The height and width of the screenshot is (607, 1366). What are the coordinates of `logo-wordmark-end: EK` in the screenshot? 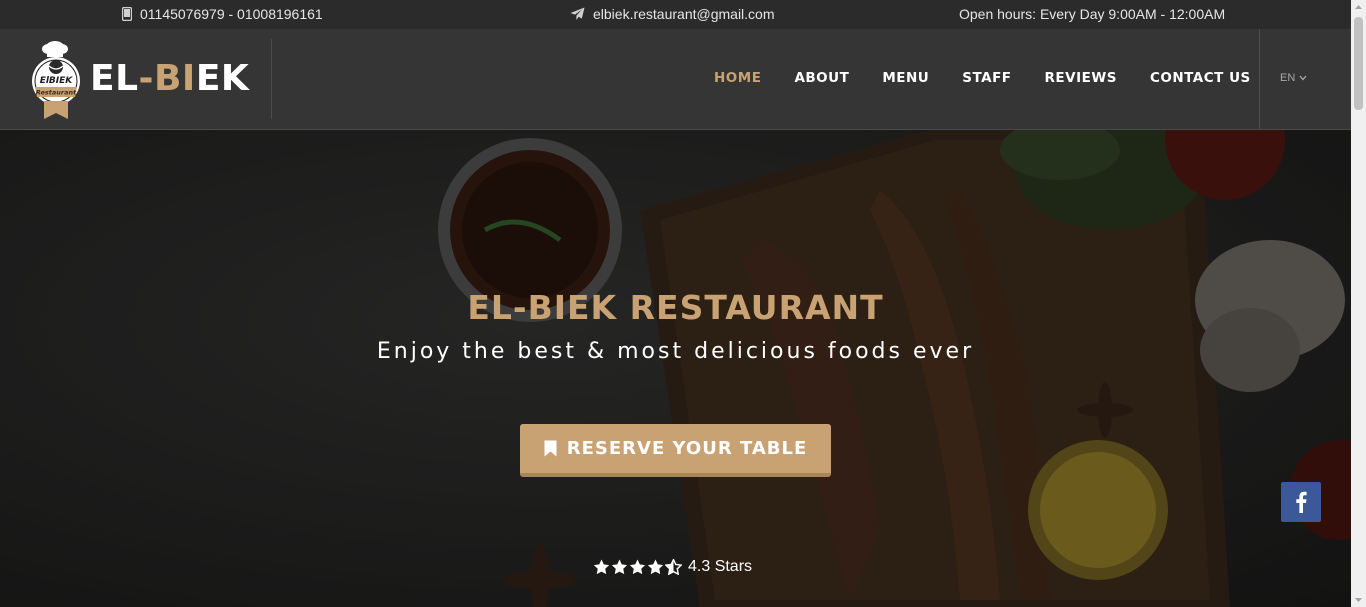 It's located at (222, 78).